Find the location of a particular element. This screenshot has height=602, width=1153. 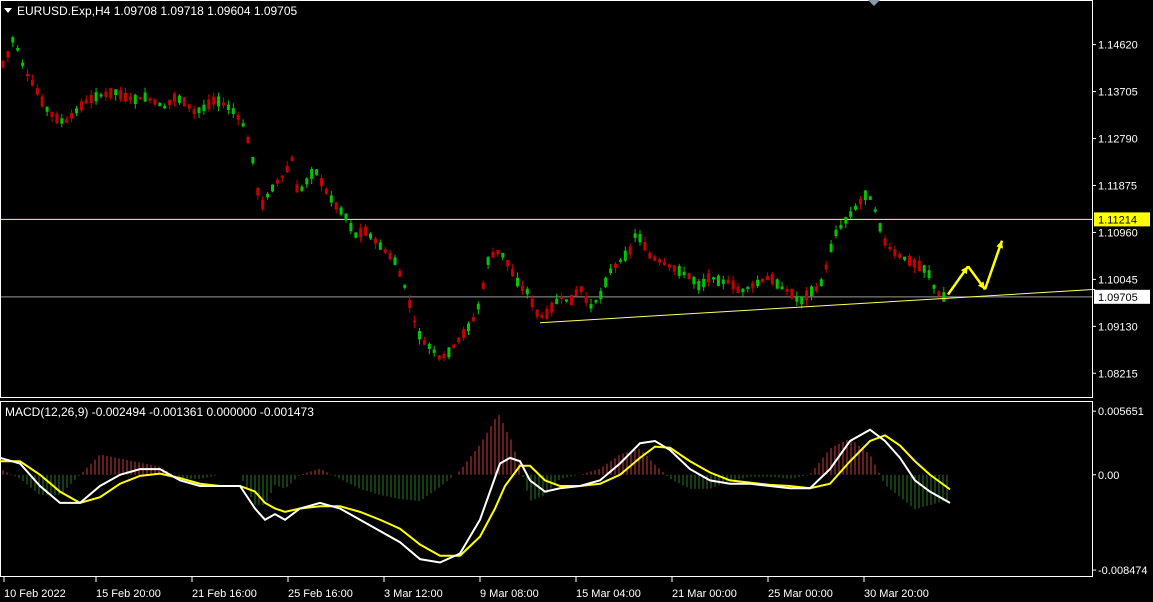

current-price-label: 1.09705 is located at coordinates (1118, 298).